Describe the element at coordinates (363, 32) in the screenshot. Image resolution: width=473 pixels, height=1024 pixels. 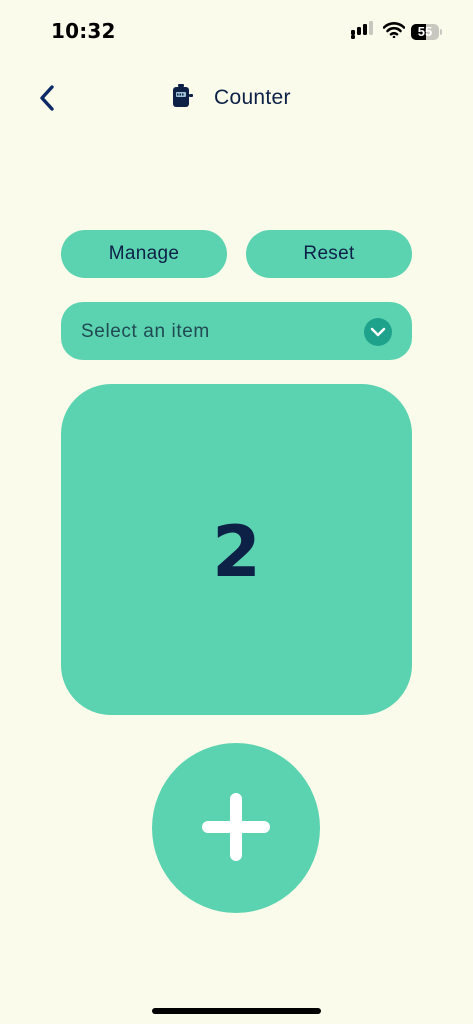
I see `cellular-signal-icon` at that location.